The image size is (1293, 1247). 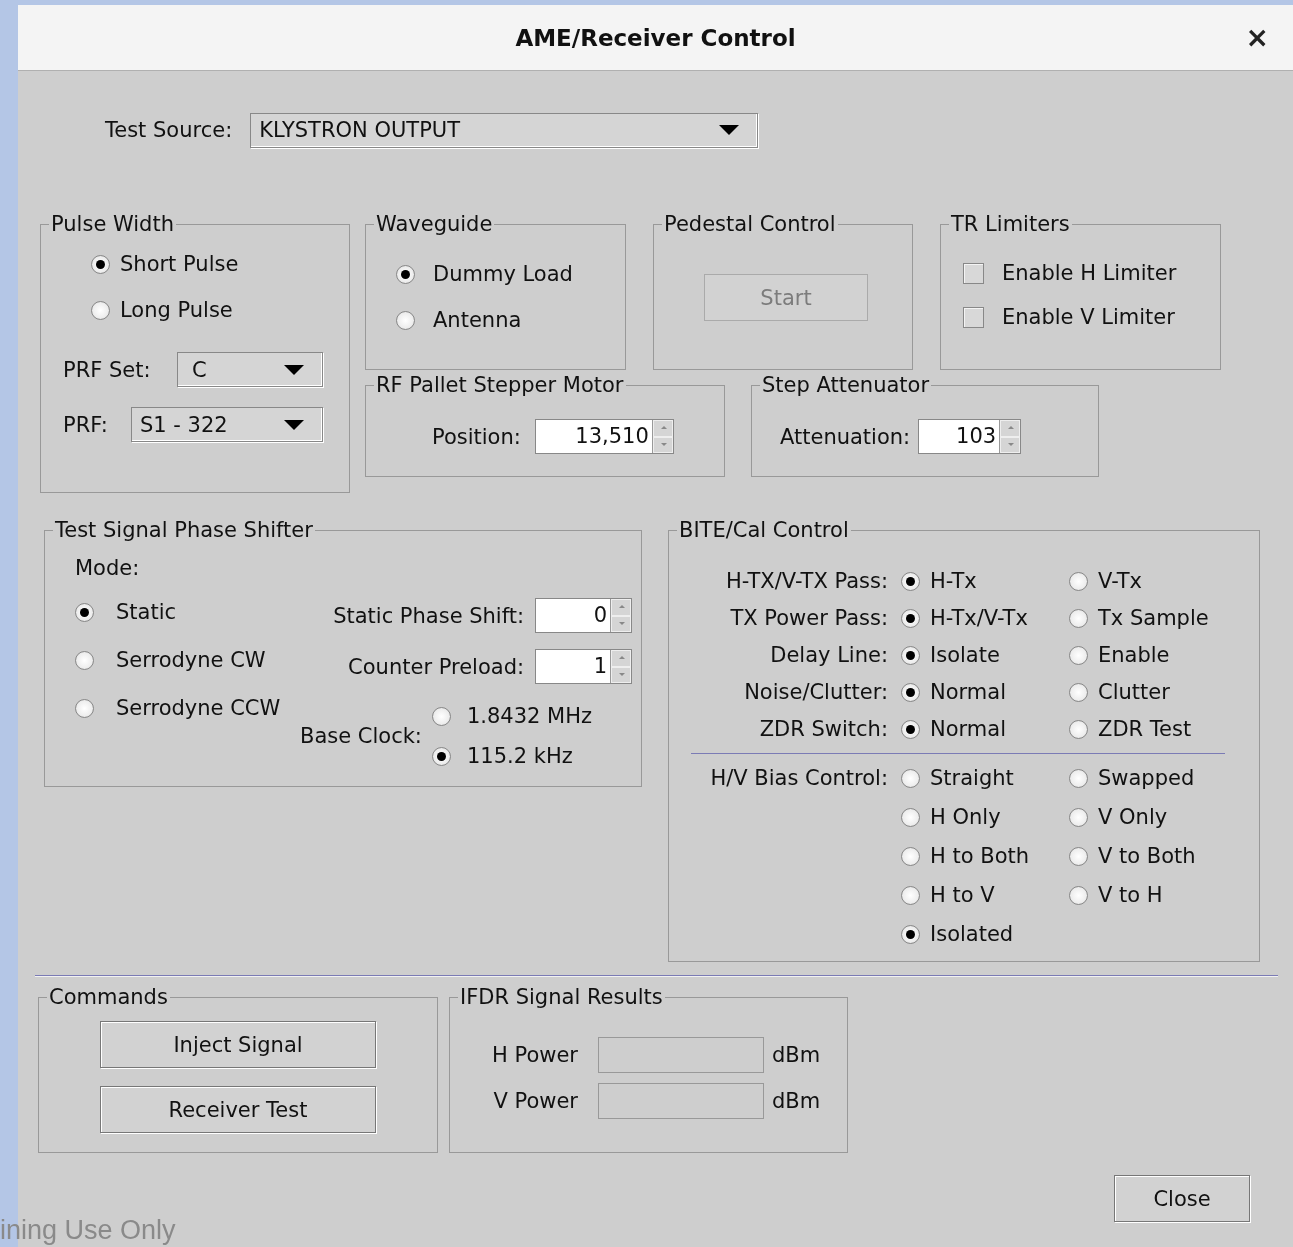 What do you see at coordinates (799, 778) in the screenshot?
I see `field-label: H/V Bias Control:` at bounding box center [799, 778].